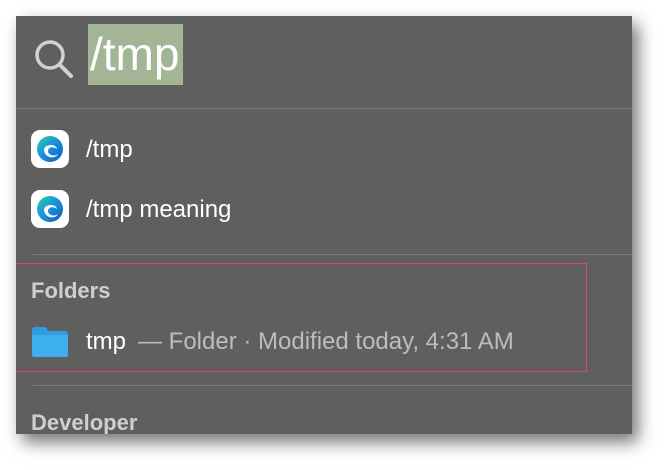 This screenshot has width=668, height=470. Describe the element at coordinates (54, 59) in the screenshot. I see `search-icon` at that location.